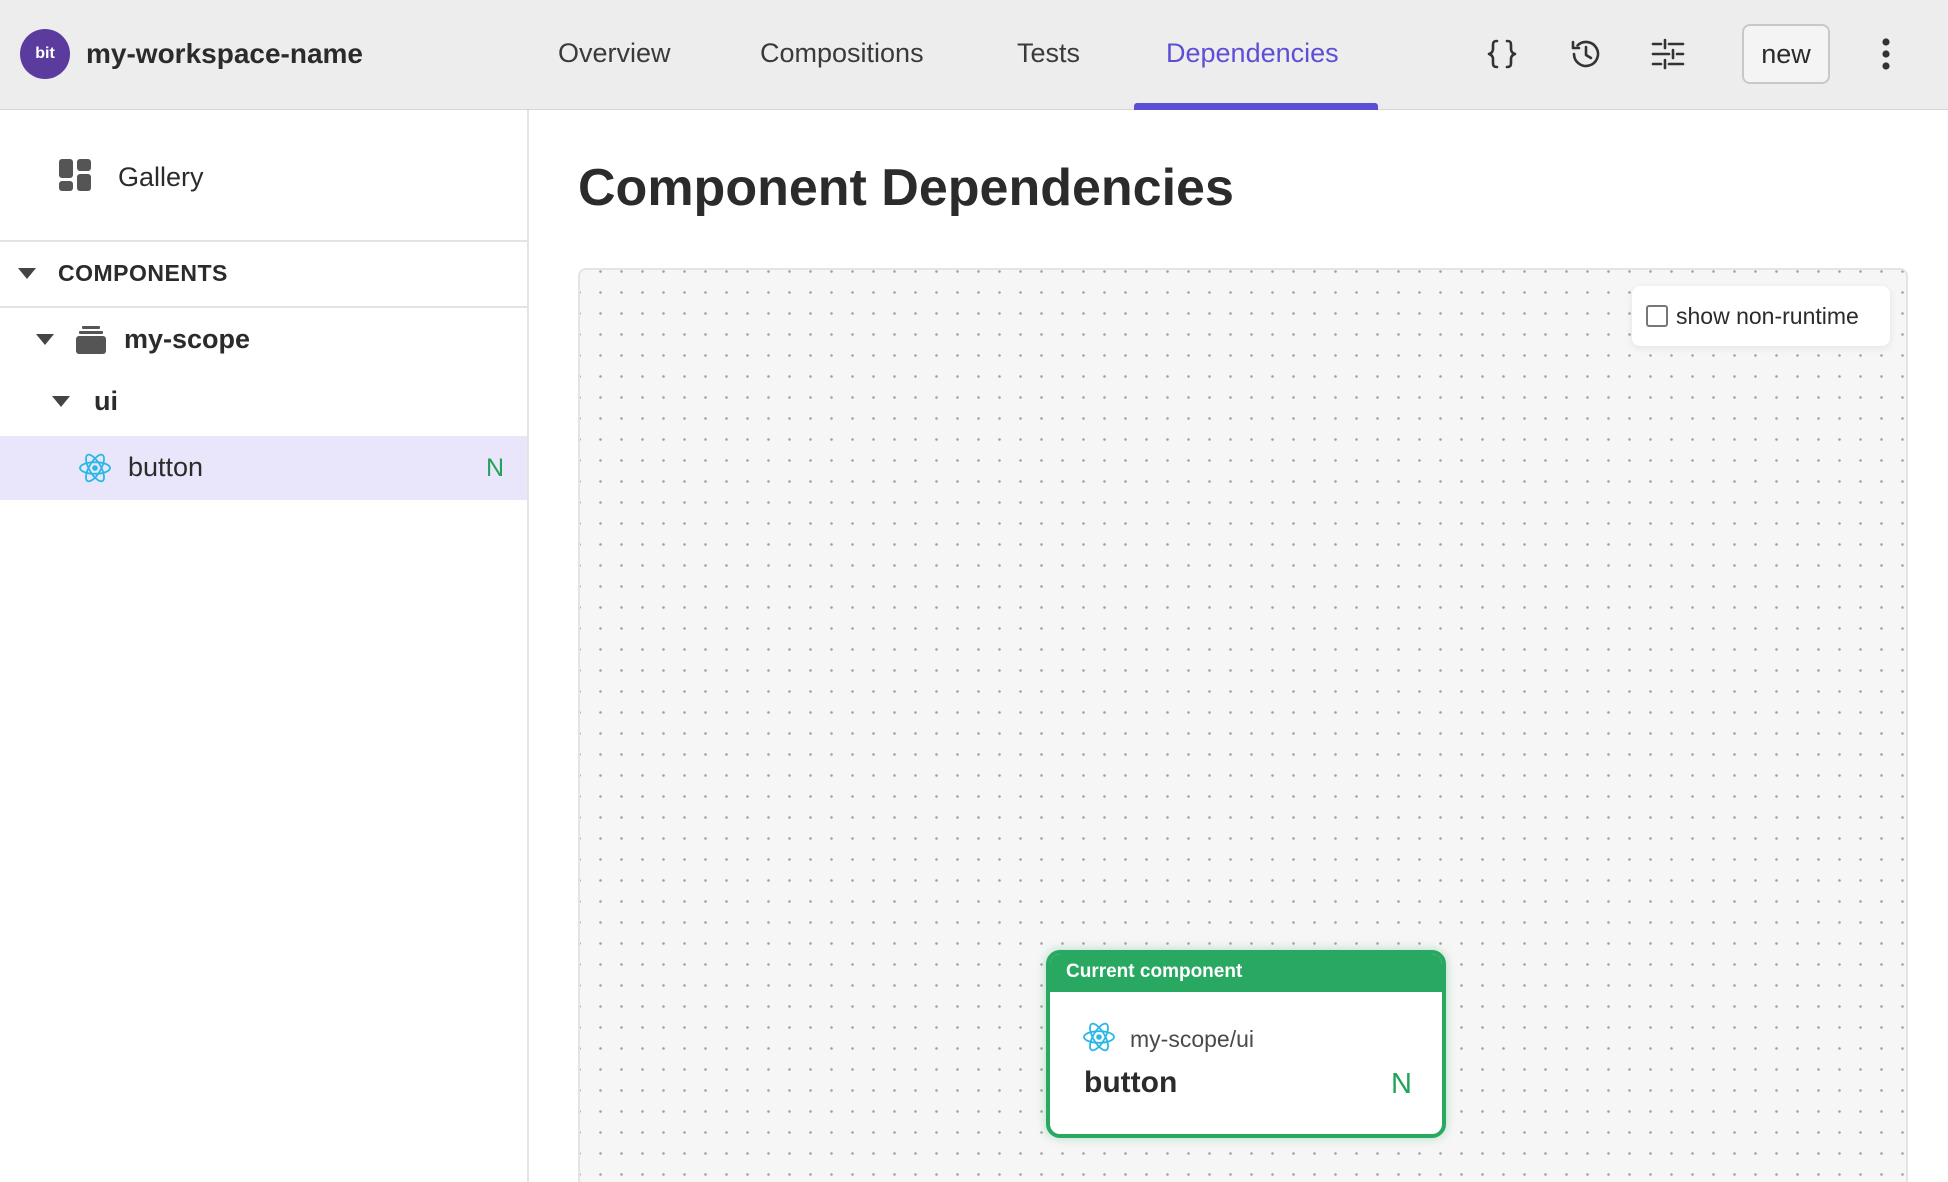 Image resolution: width=1948 pixels, height=1182 pixels. What do you see at coordinates (161, 177) in the screenshot?
I see `gallery-label: Gallery` at bounding box center [161, 177].